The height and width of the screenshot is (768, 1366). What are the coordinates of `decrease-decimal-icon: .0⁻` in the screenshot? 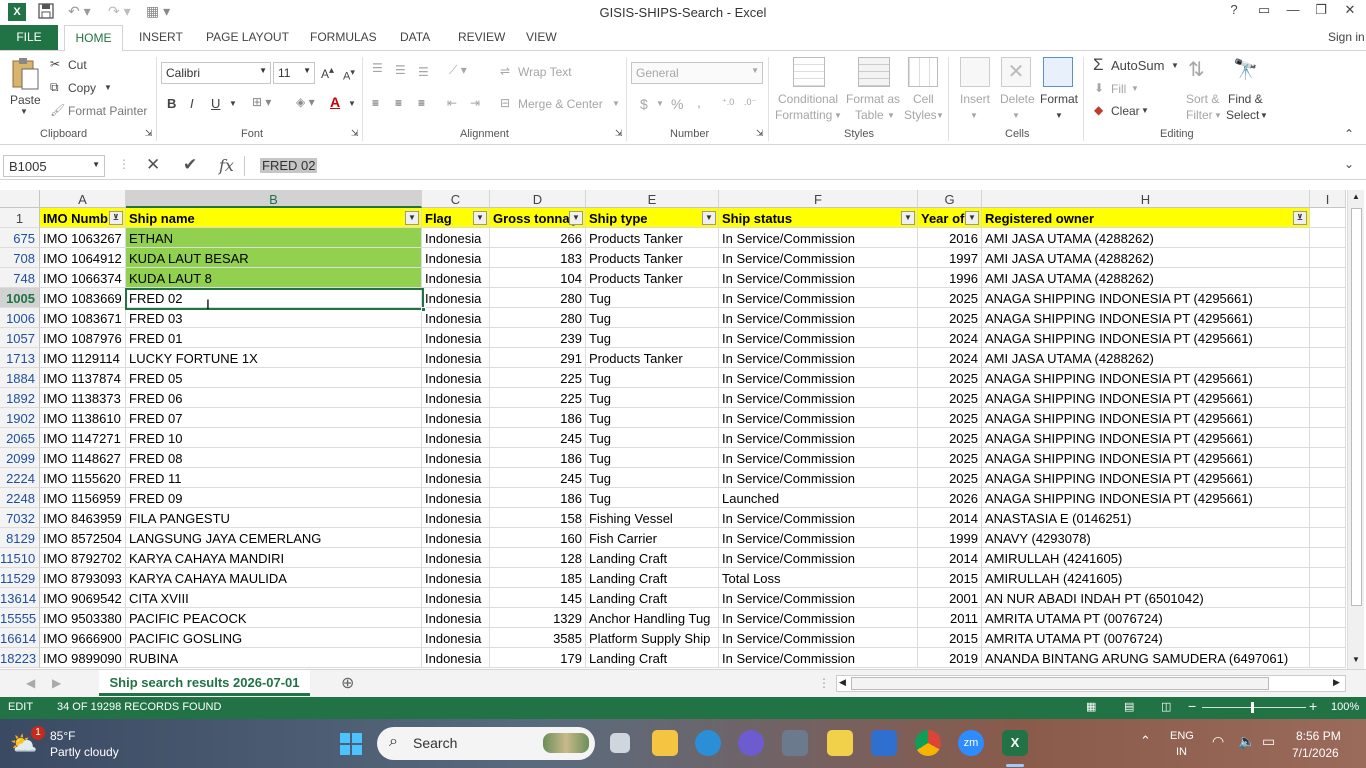 It's located at (750, 102).